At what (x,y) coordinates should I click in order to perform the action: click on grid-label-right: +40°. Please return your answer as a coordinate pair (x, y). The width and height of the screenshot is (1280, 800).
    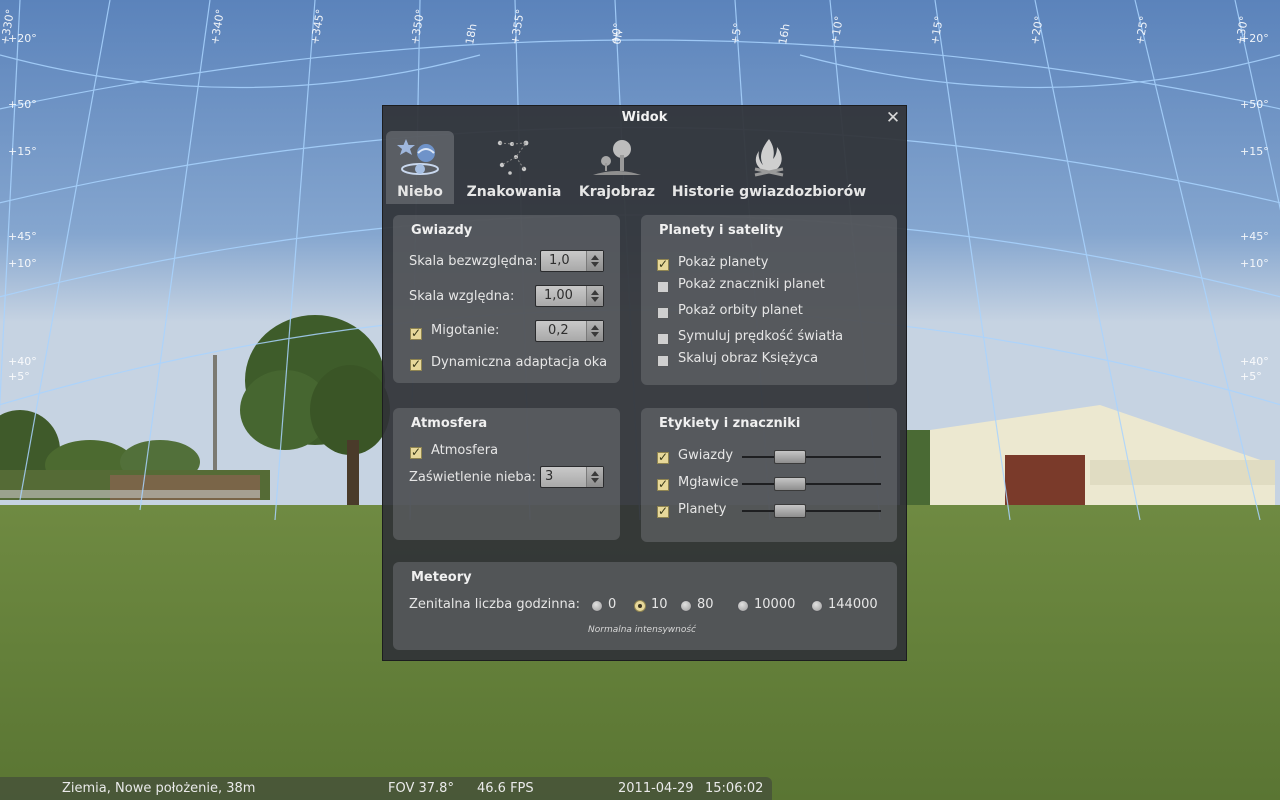
    Looking at the image, I should click on (1254, 361).